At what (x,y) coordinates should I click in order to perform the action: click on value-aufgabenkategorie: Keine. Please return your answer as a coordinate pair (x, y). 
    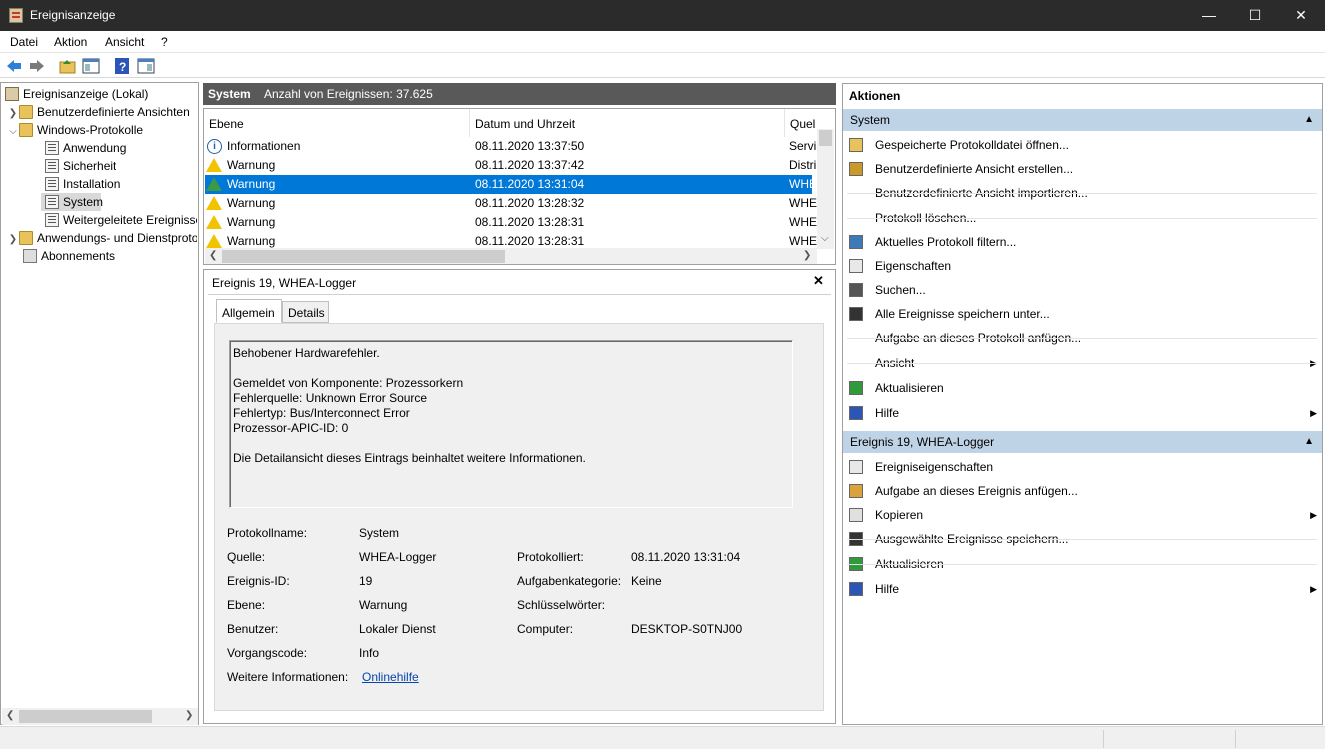
    Looking at the image, I should click on (646, 581).